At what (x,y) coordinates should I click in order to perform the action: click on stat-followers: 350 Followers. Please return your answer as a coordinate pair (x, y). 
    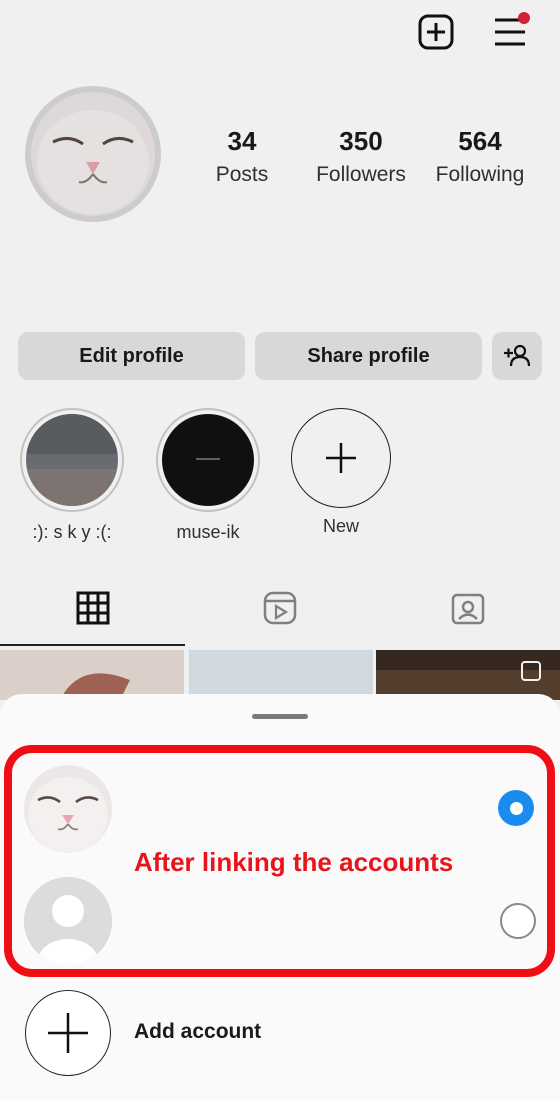
    Looking at the image, I should click on (361, 157).